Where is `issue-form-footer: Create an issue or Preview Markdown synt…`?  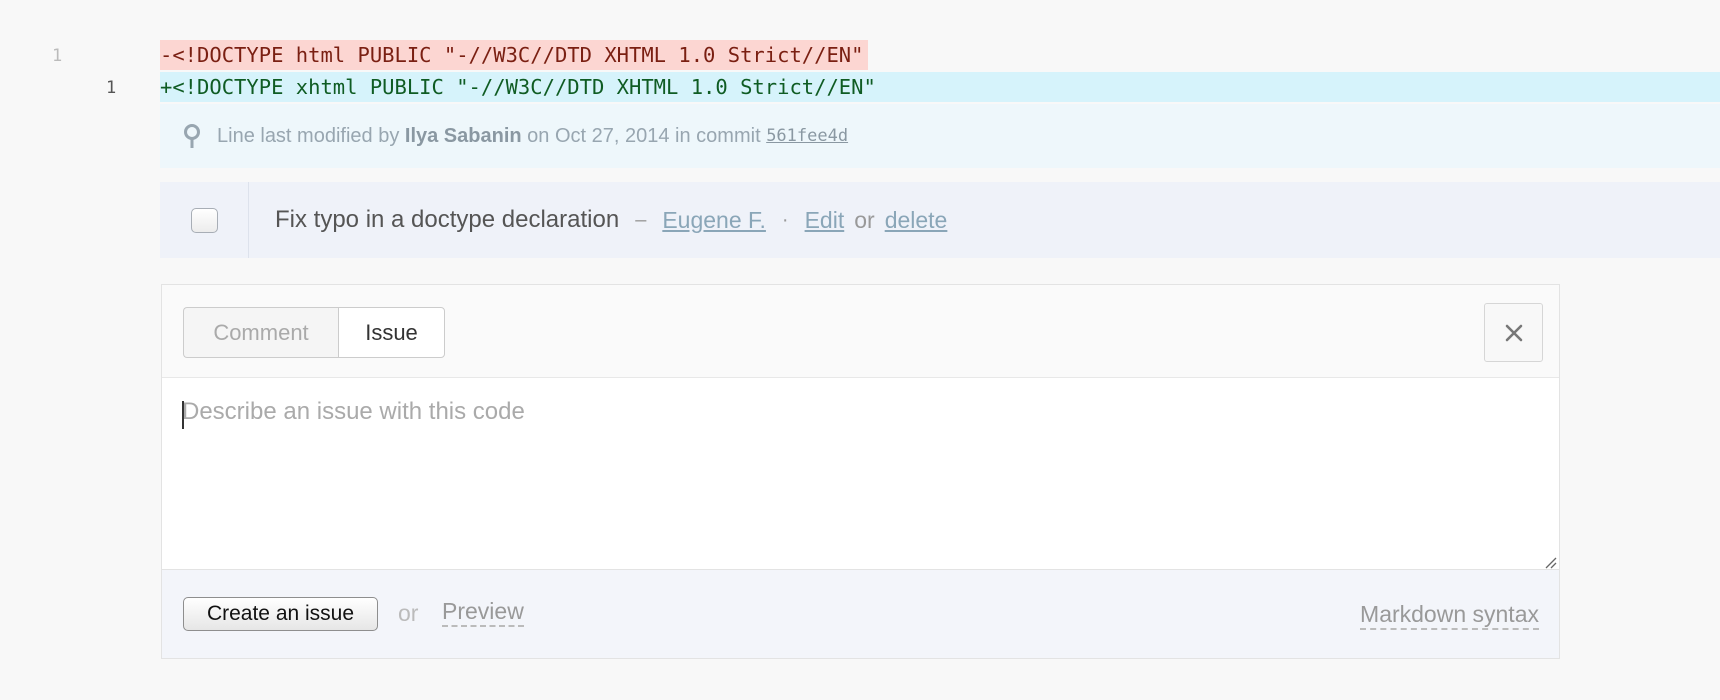 issue-form-footer: Create an issue or Preview Markdown synt… is located at coordinates (860, 613).